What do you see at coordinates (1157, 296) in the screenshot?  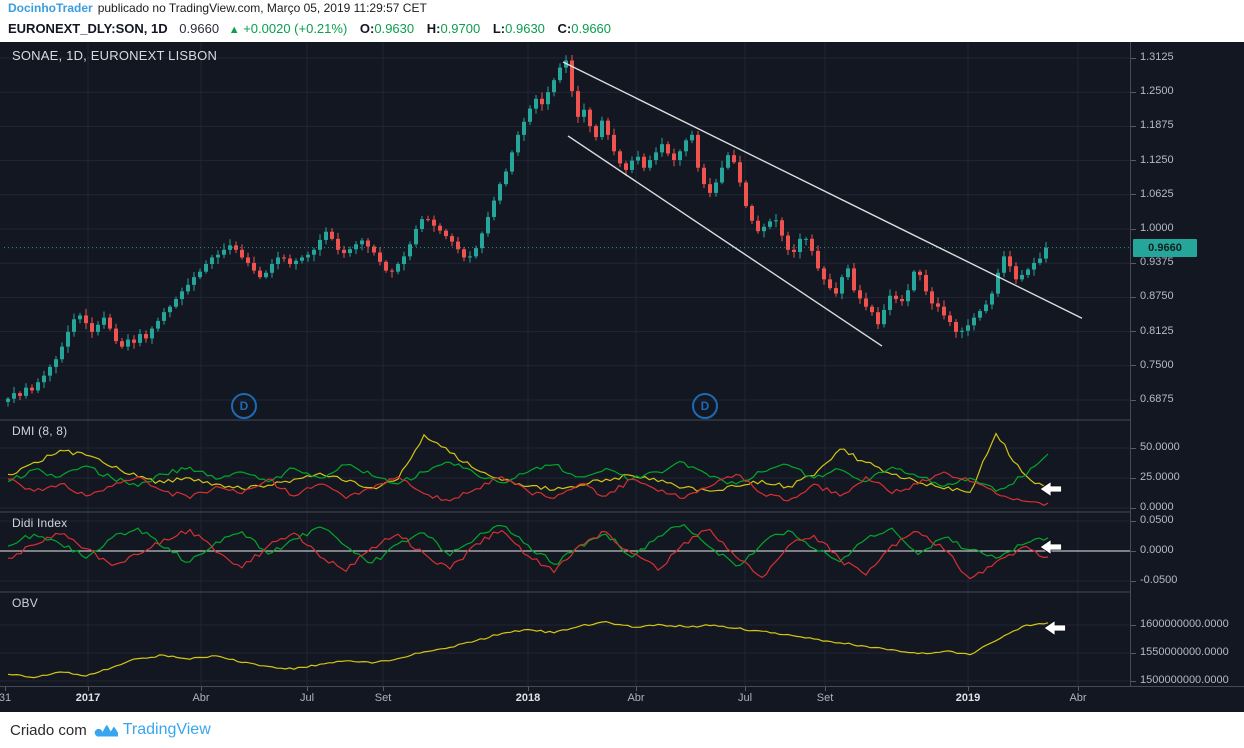 I see `price-axis-label: 0.8750` at bounding box center [1157, 296].